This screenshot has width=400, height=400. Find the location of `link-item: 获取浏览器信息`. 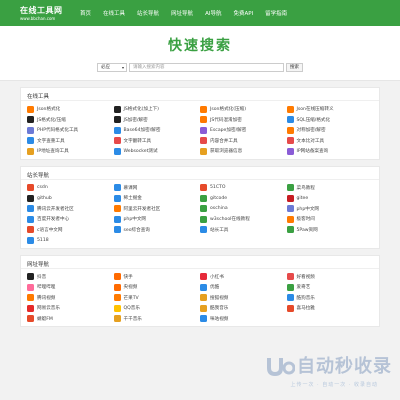

link-item: 获取浏览器信息 is located at coordinates (243, 151).